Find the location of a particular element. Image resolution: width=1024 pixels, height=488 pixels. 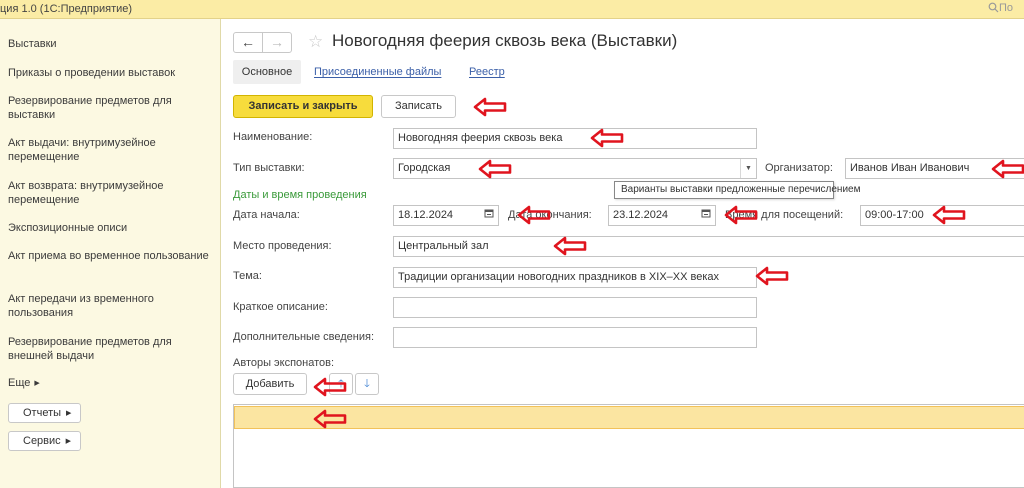

end-date-value: 23.12.2024 is located at coordinates (641, 215).